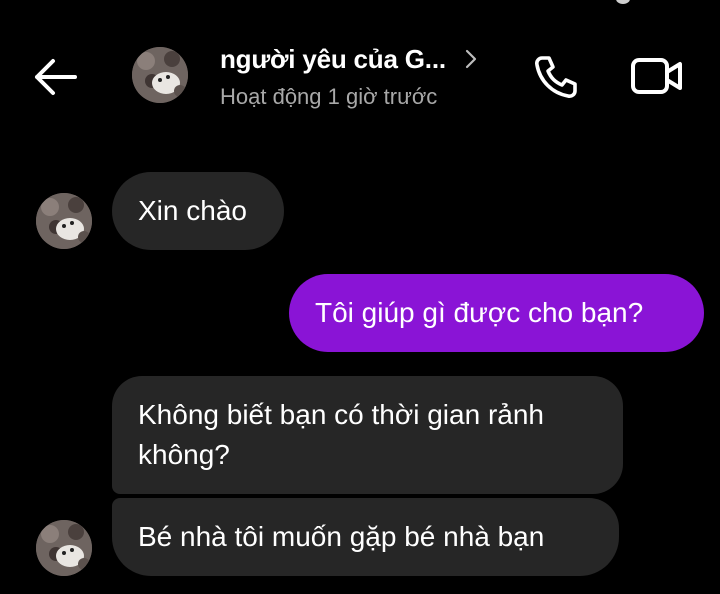  Describe the element at coordinates (471, 59) in the screenshot. I see `chevron-right-icon` at that location.